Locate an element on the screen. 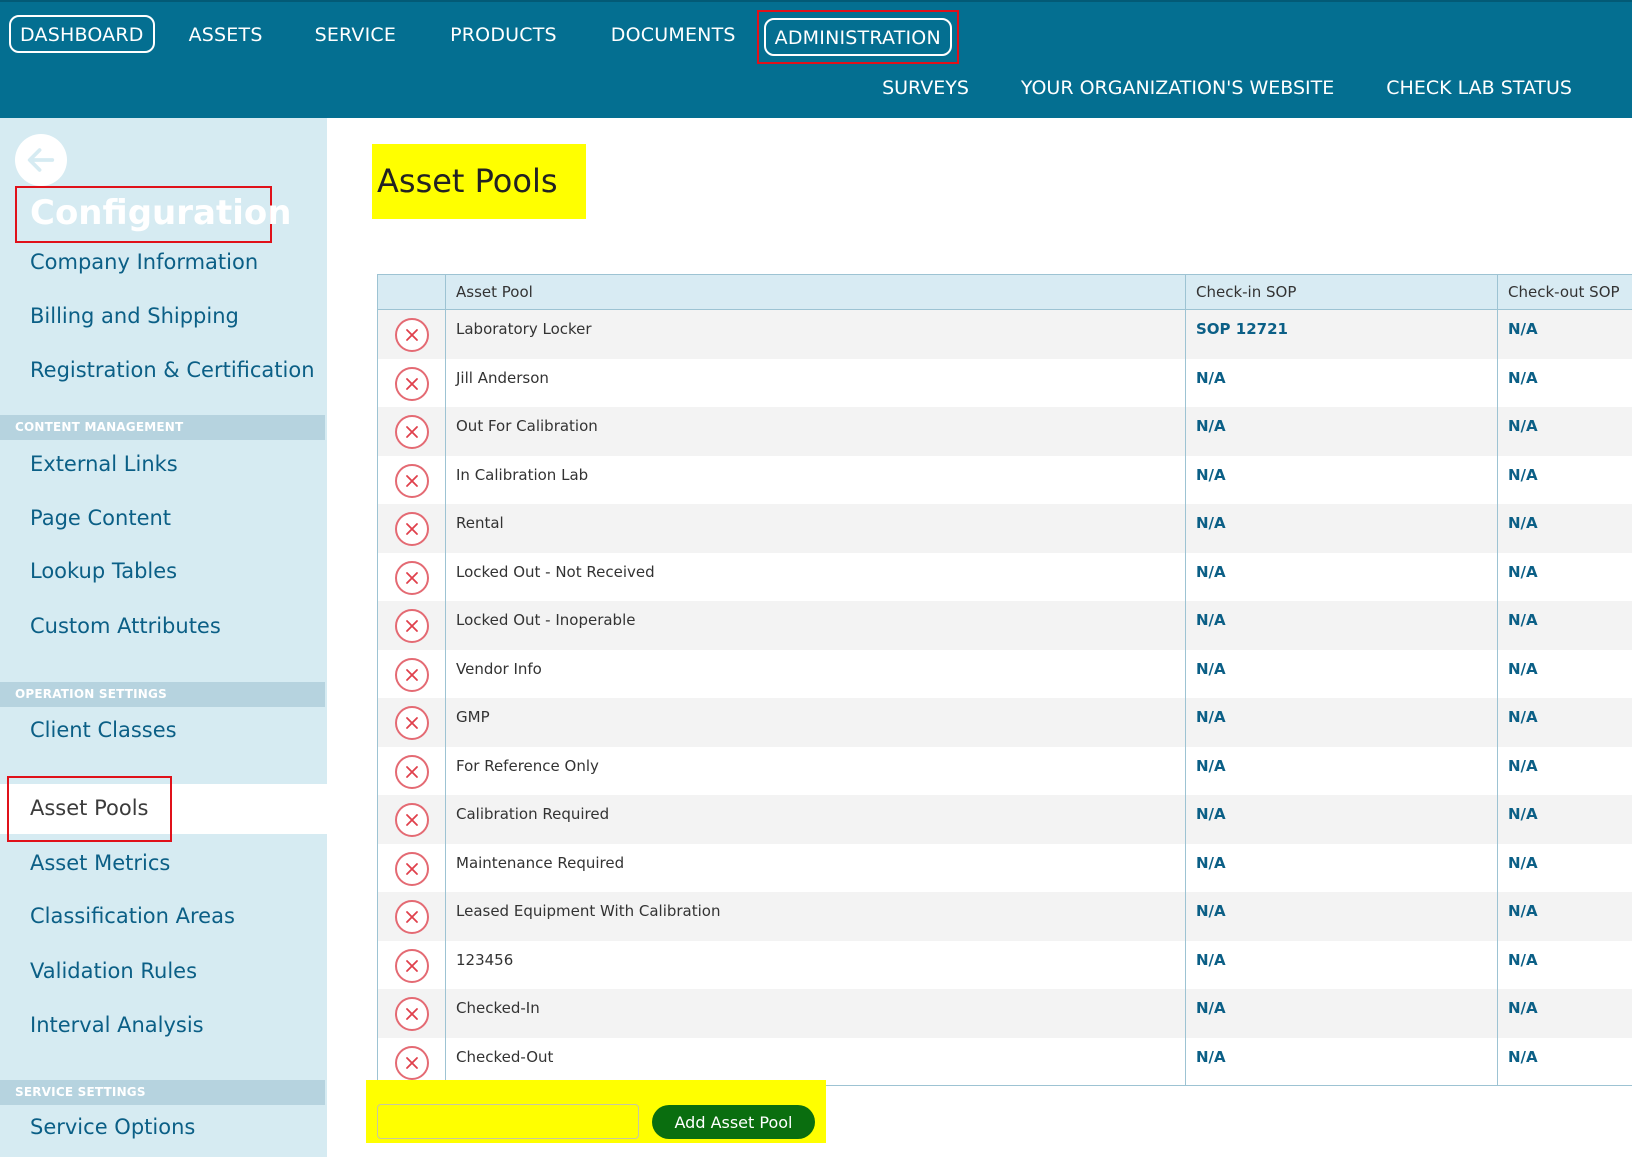 The height and width of the screenshot is (1157, 1632). x-icon is located at coordinates (411, 432).